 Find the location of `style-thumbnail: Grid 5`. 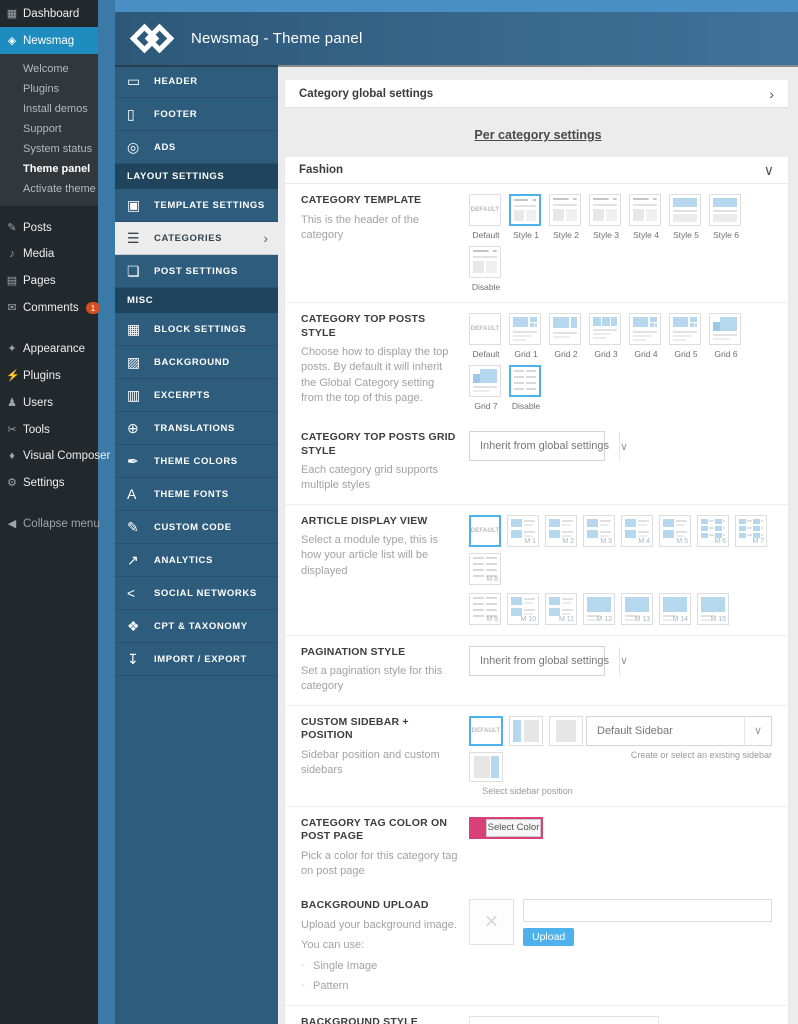

style-thumbnail: Grid 5 is located at coordinates (686, 336).